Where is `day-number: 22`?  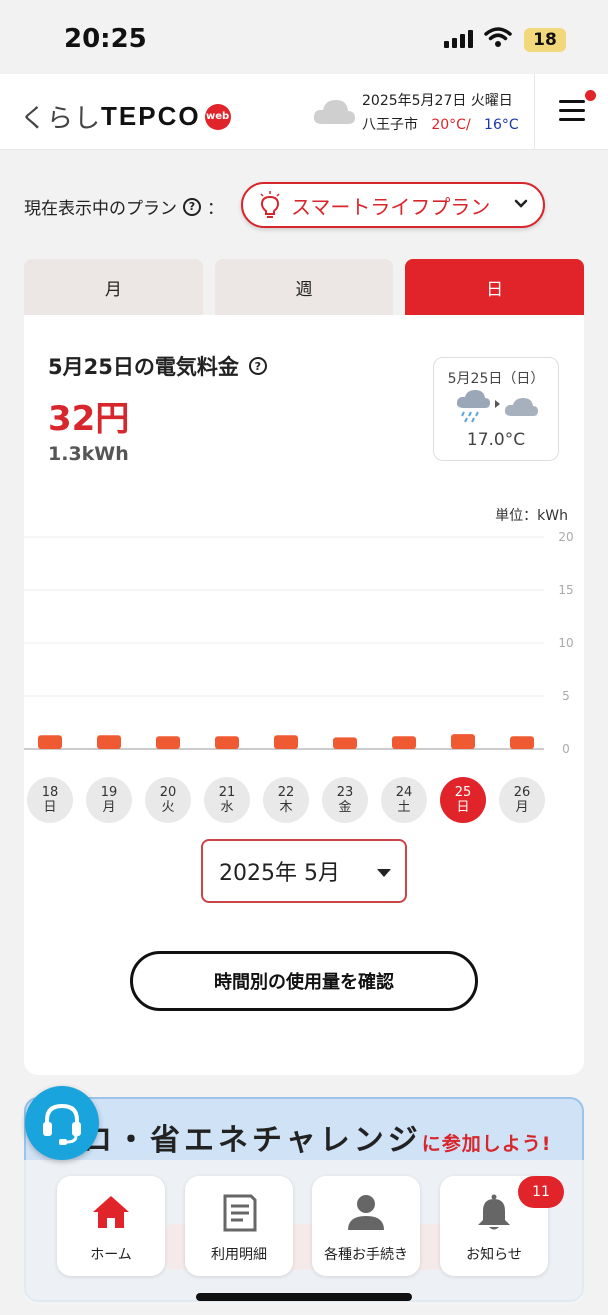 day-number: 22 is located at coordinates (286, 792).